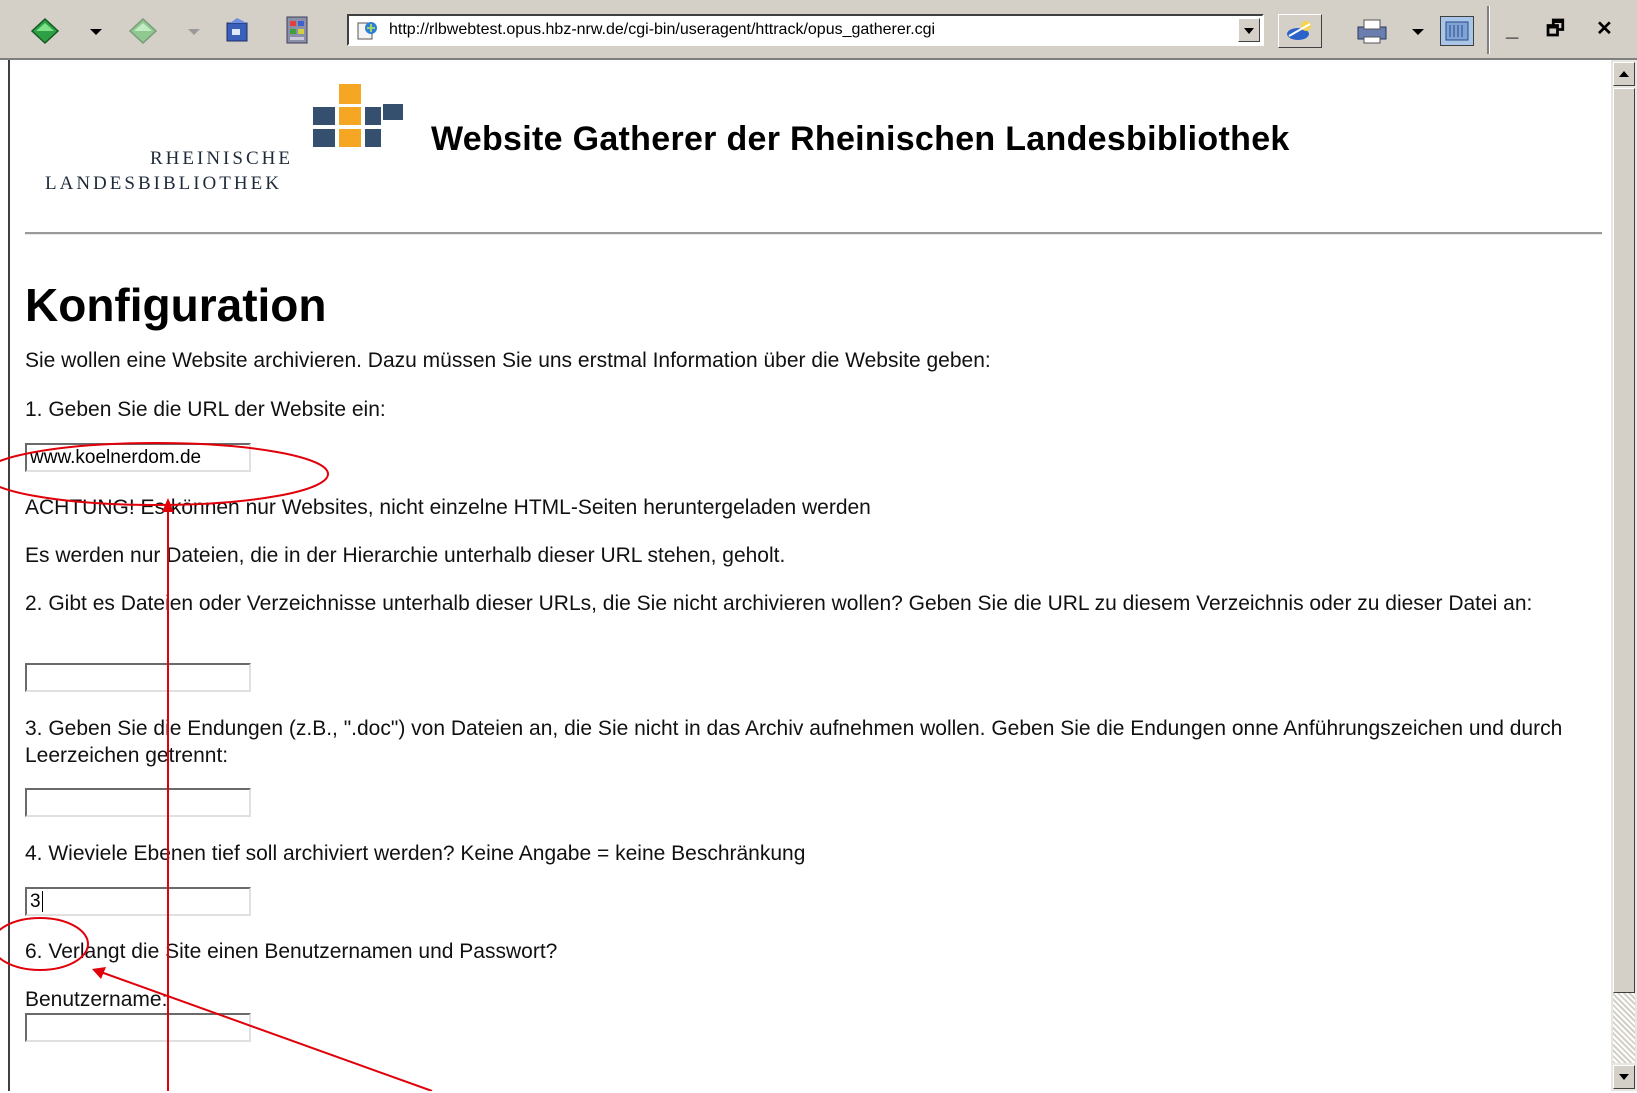 This screenshot has height=1093, width=1637. What do you see at coordinates (265, 1030) in the screenshot?
I see `annotation-arrow-diagonal` at bounding box center [265, 1030].